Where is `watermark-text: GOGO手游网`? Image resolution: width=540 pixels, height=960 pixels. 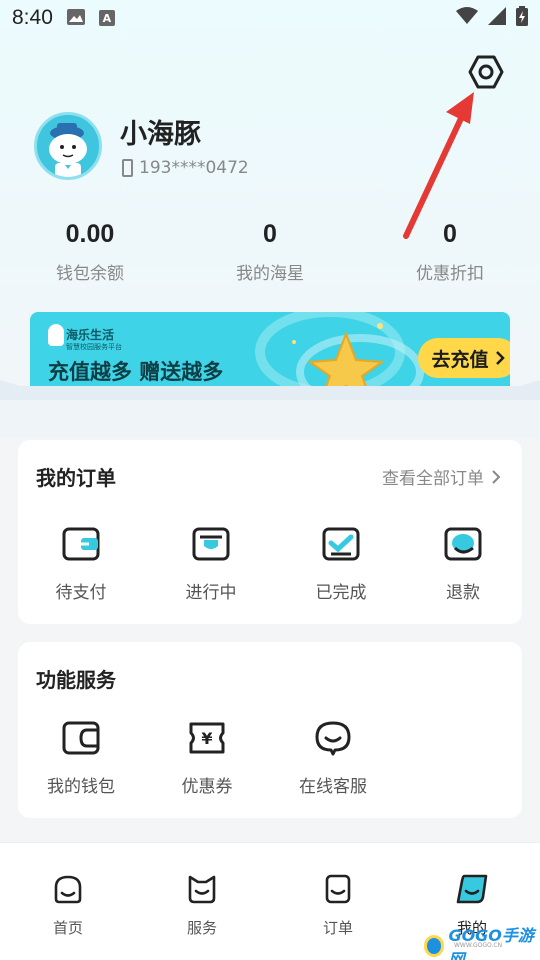
watermark-text: GOGO手游网 is located at coordinates (491, 943).